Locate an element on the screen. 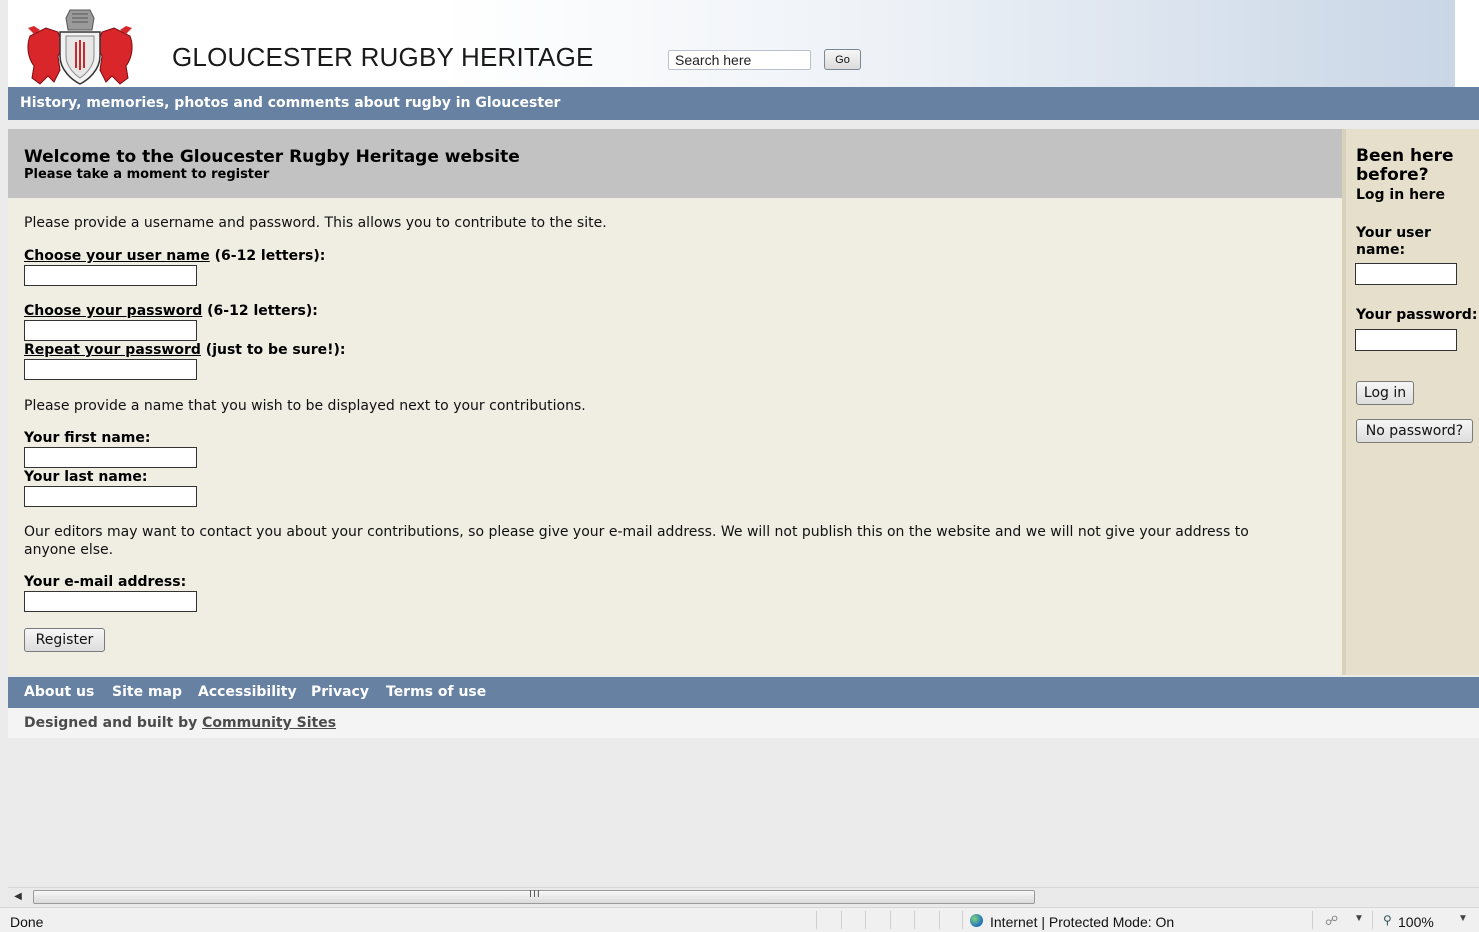 The image size is (1479, 932). login-subheading: Log in here is located at coordinates (1400, 195).